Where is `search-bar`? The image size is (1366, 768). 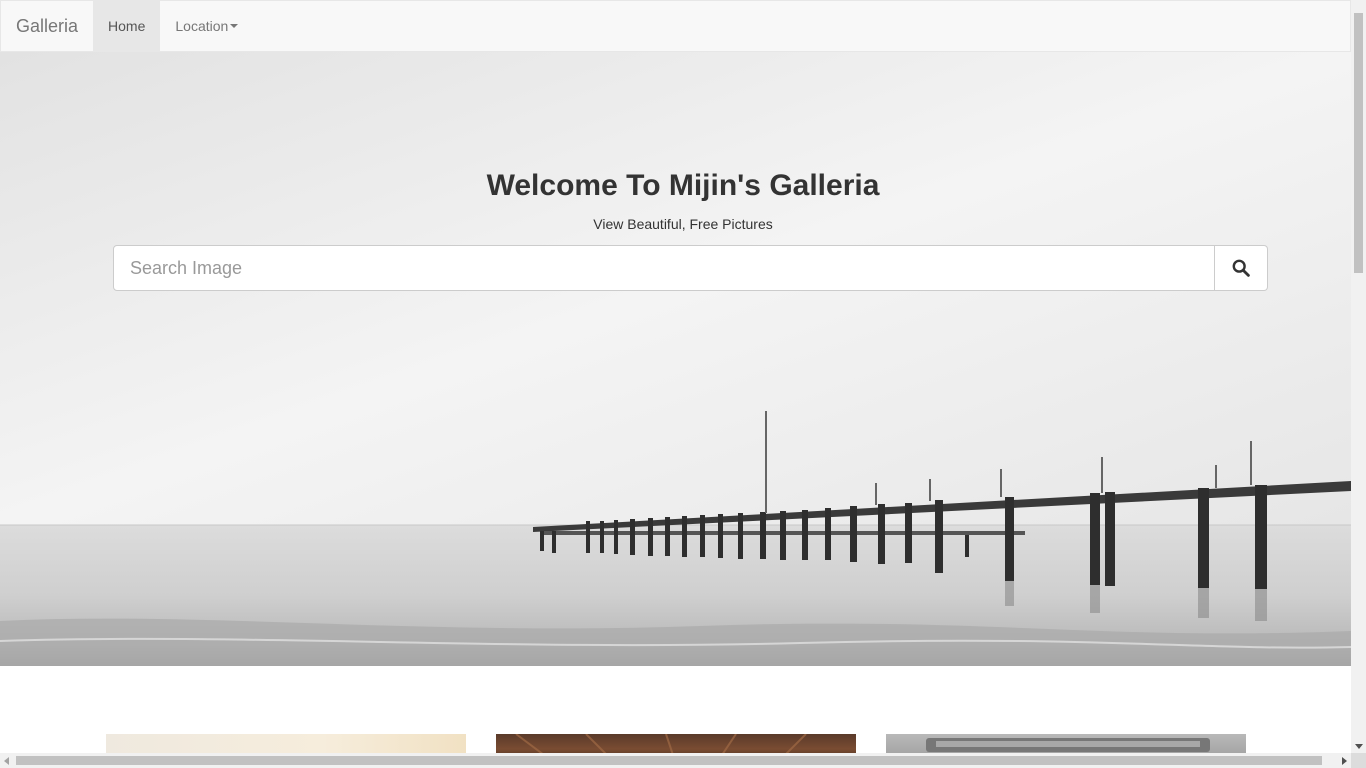
search-bar is located at coordinates (690, 268).